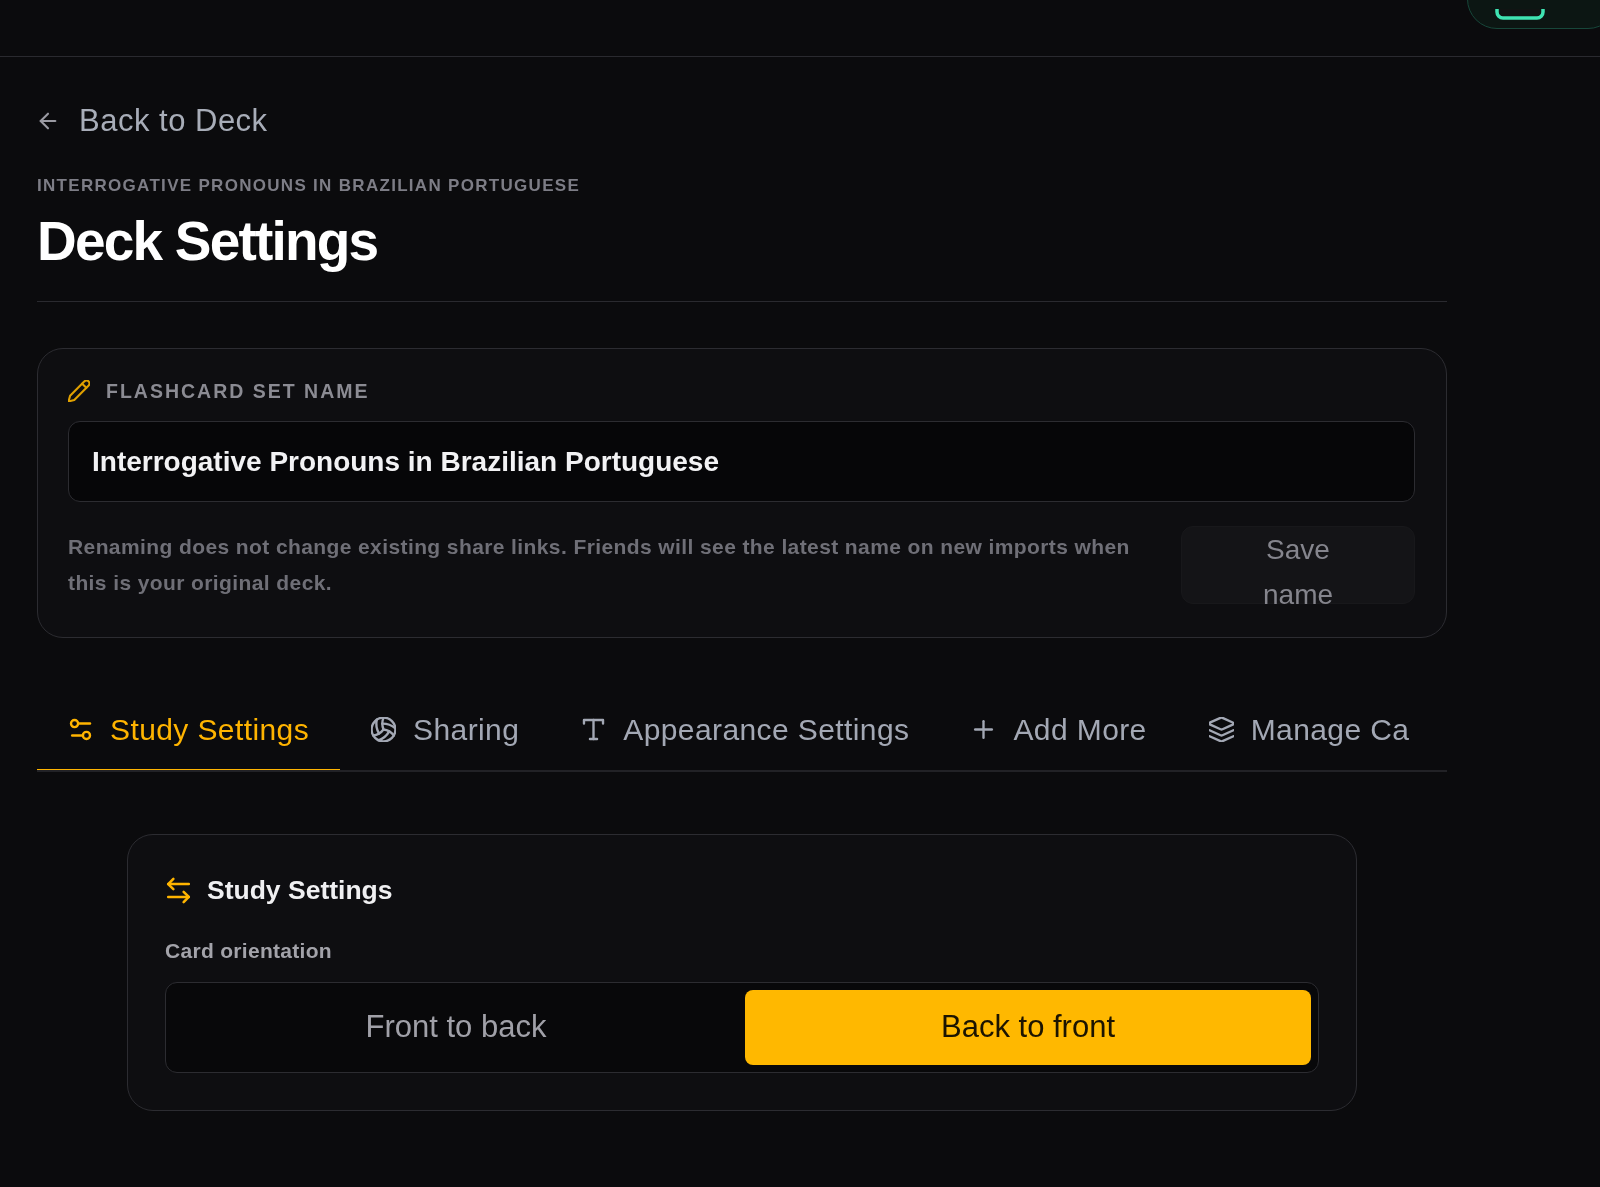 This screenshot has height=1187, width=1600. Describe the element at coordinates (741, 461) in the screenshot. I see `name-input: Interrogative Pronouns in Brazilian Portuguese` at that location.